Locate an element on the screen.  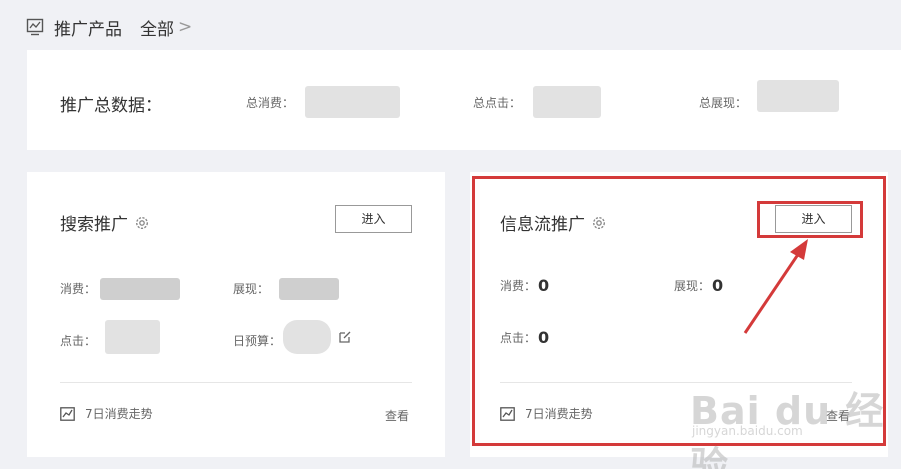
search-impressions-value-redacted is located at coordinates (309, 289).